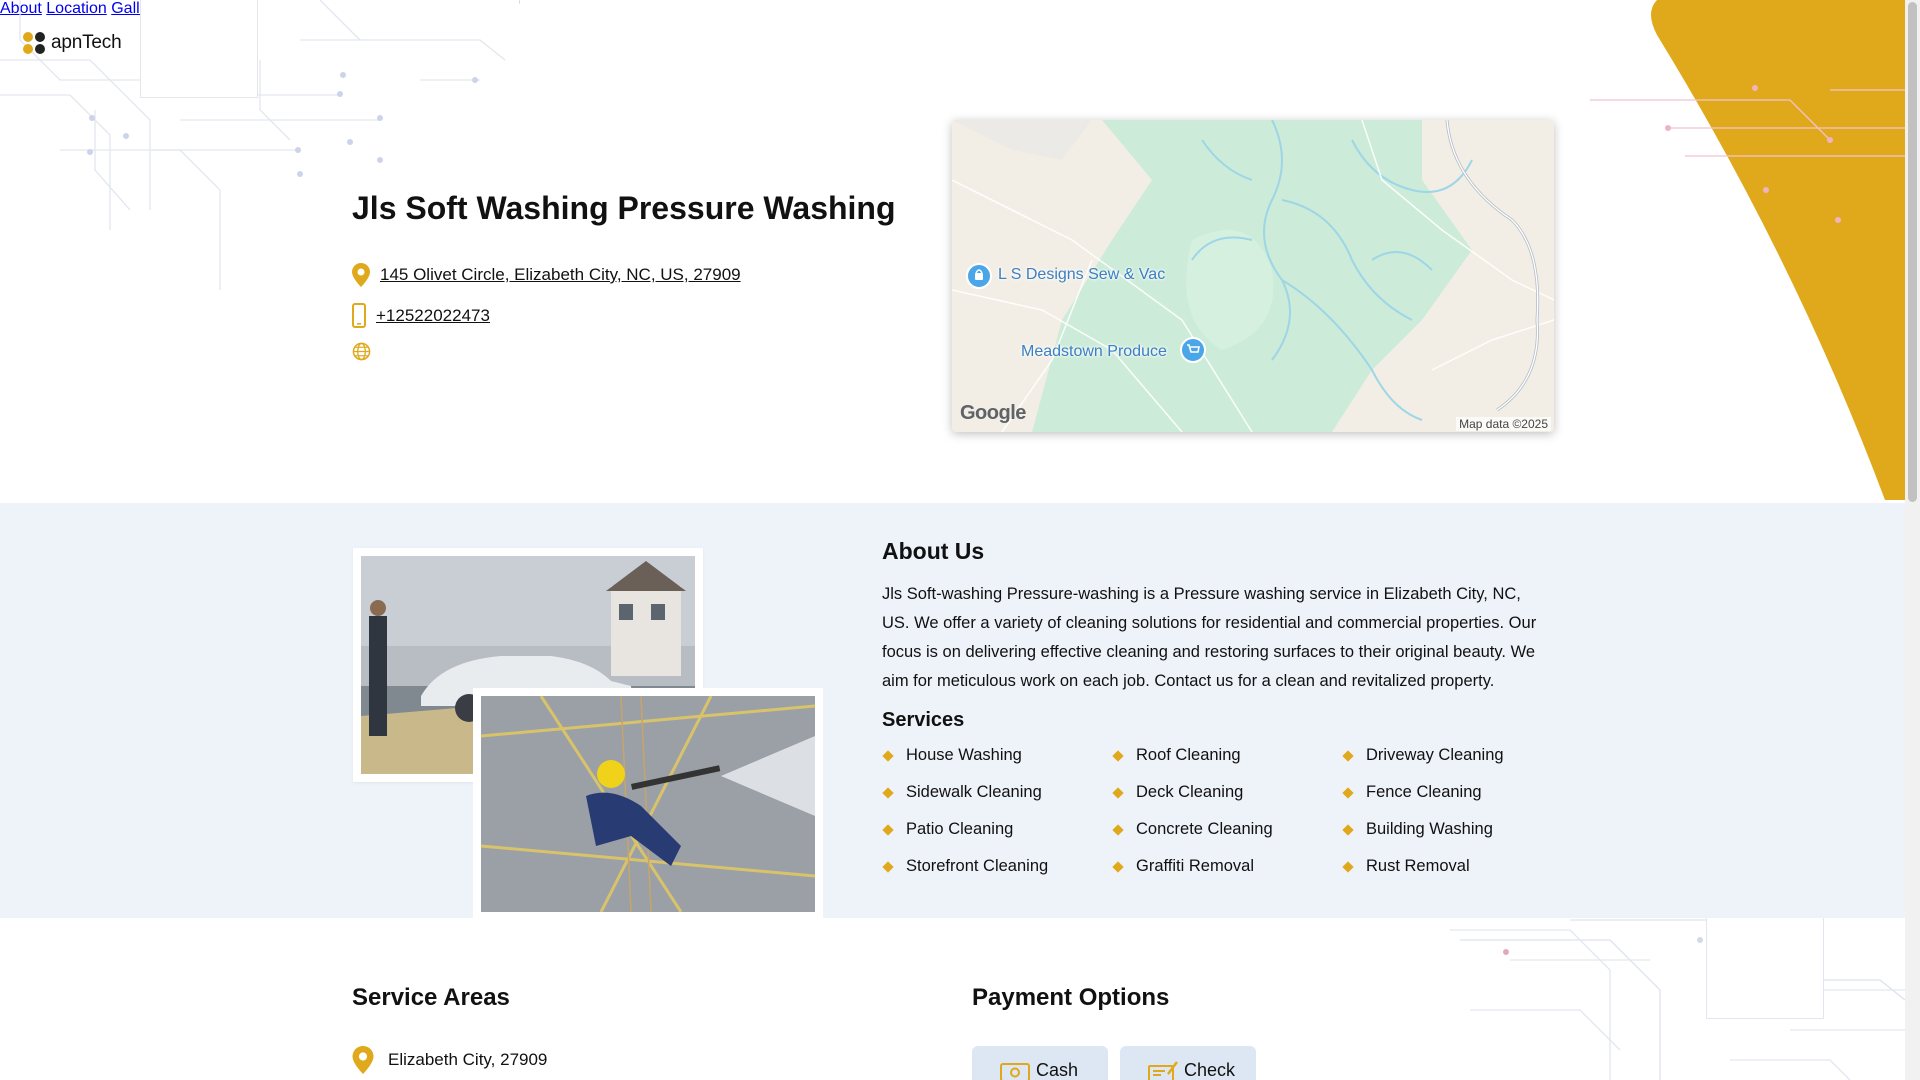 Image resolution: width=1920 pixels, height=1080 pixels. Describe the element at coordinates (1071, 997) in the screenshot. I see `payment-options-title: Payment Options` at that location.